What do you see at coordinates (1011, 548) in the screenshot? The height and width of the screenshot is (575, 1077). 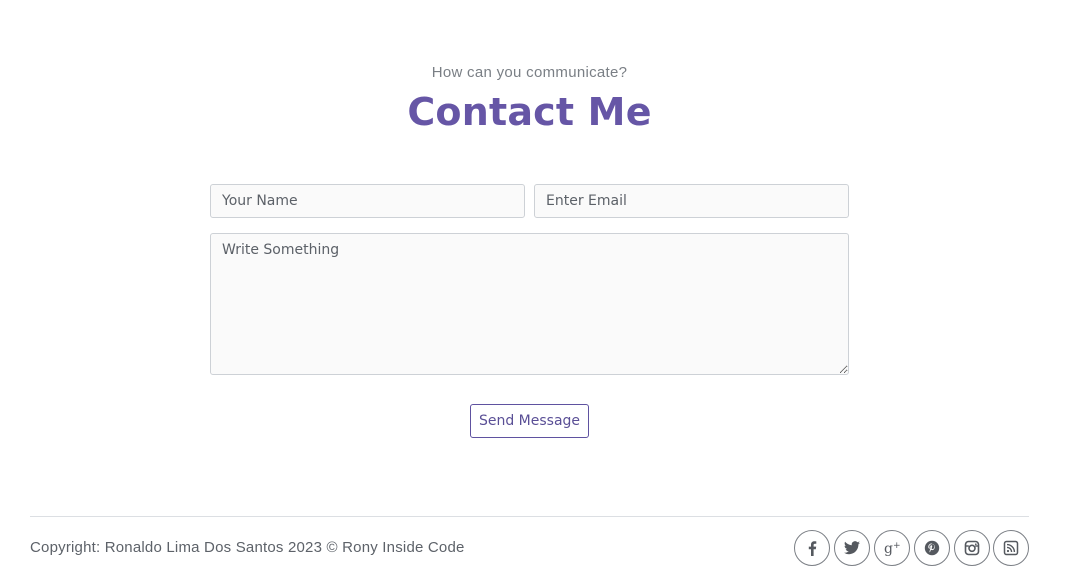 I see `rss-icon` at bounding box center [1011, 548].